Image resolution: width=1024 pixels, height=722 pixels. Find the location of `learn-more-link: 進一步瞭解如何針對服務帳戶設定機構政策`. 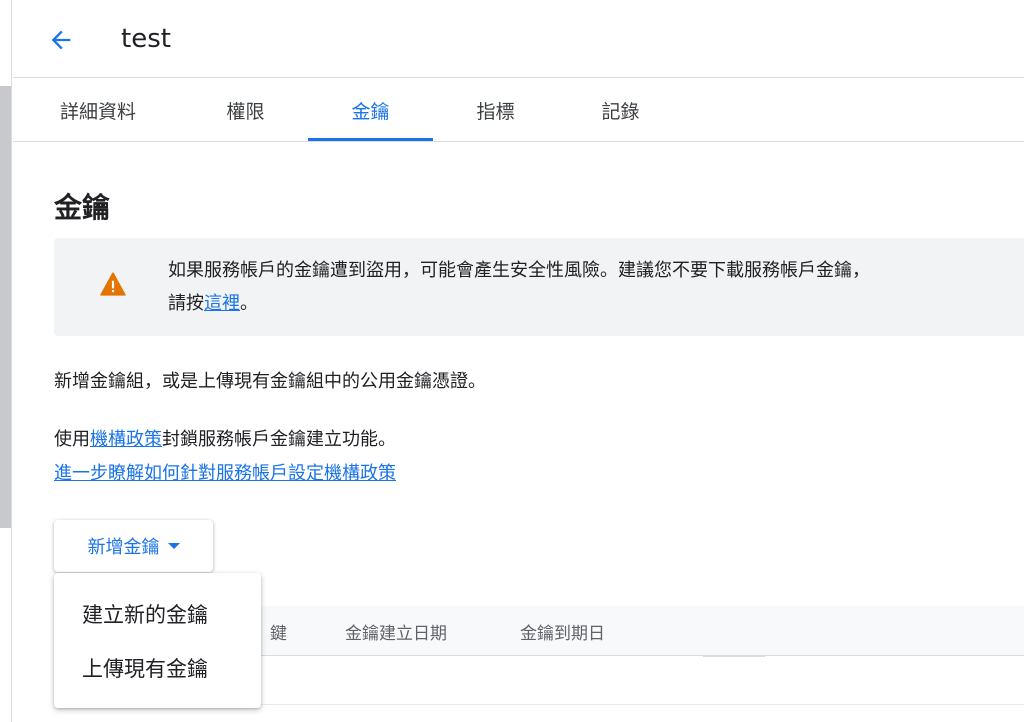

learn-more-link: 進一步瞭解如何針對服務帳戶設定機構政策 is located at coordinates (225, 473).